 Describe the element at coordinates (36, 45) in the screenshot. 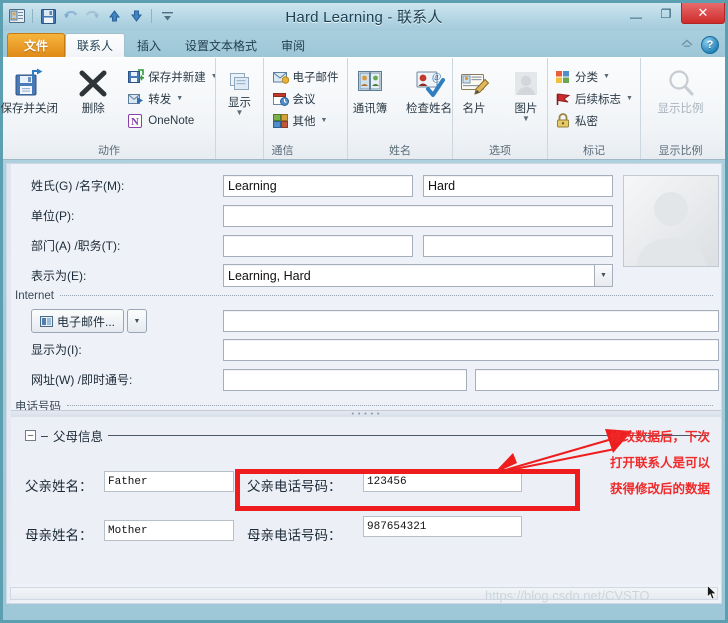

I see `tab-file: 文件` at that location.